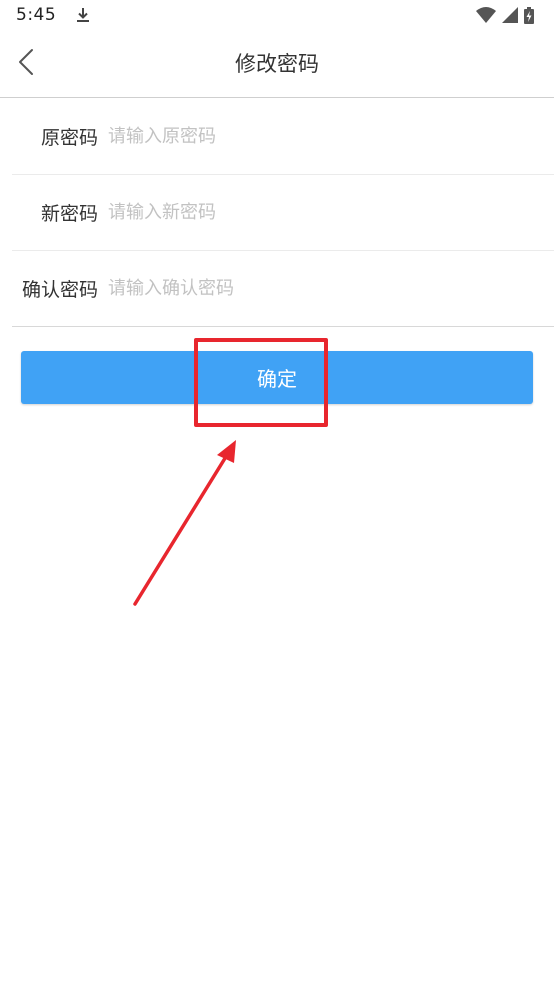 The height and width of the screenshot is (984, 554). I want to click on new-password-label: 新密码, so click(69, 214).